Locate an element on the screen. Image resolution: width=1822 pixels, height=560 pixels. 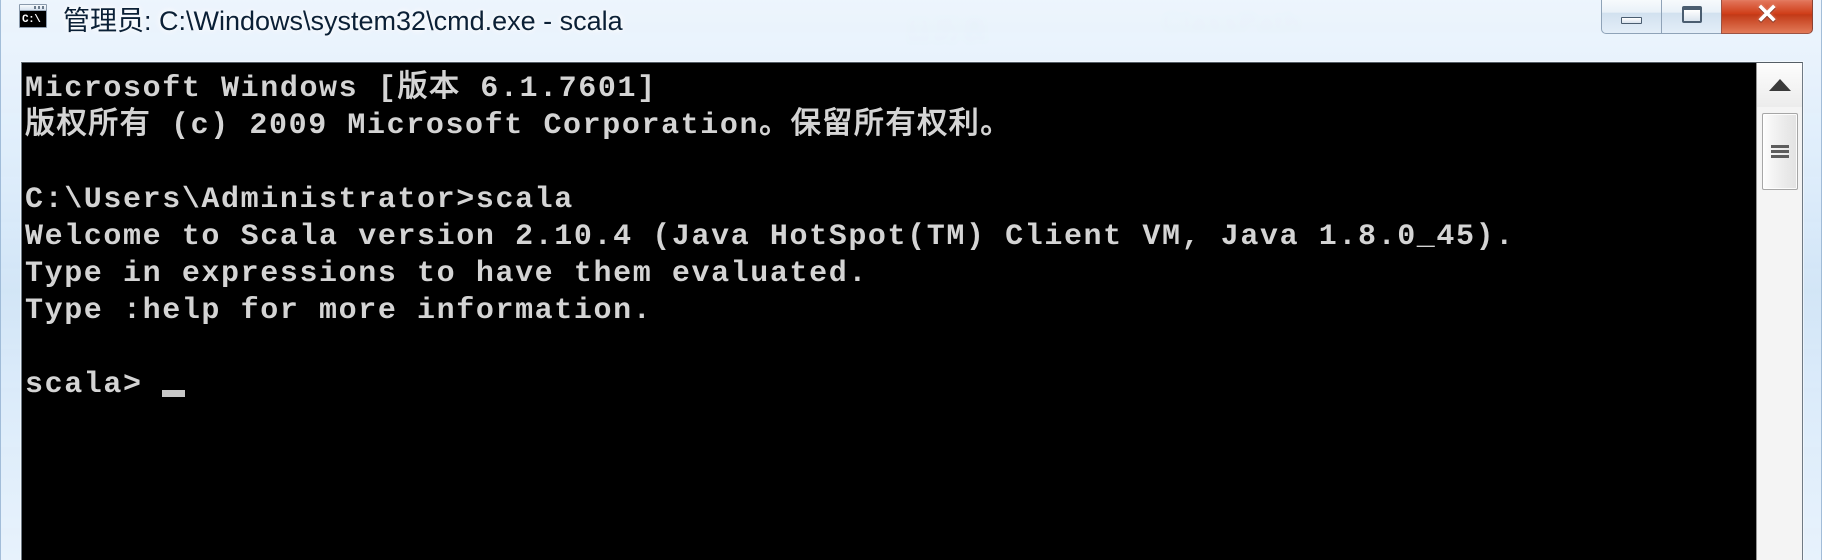
icon-console-text: C:\ is located at coordinates (33, 19).